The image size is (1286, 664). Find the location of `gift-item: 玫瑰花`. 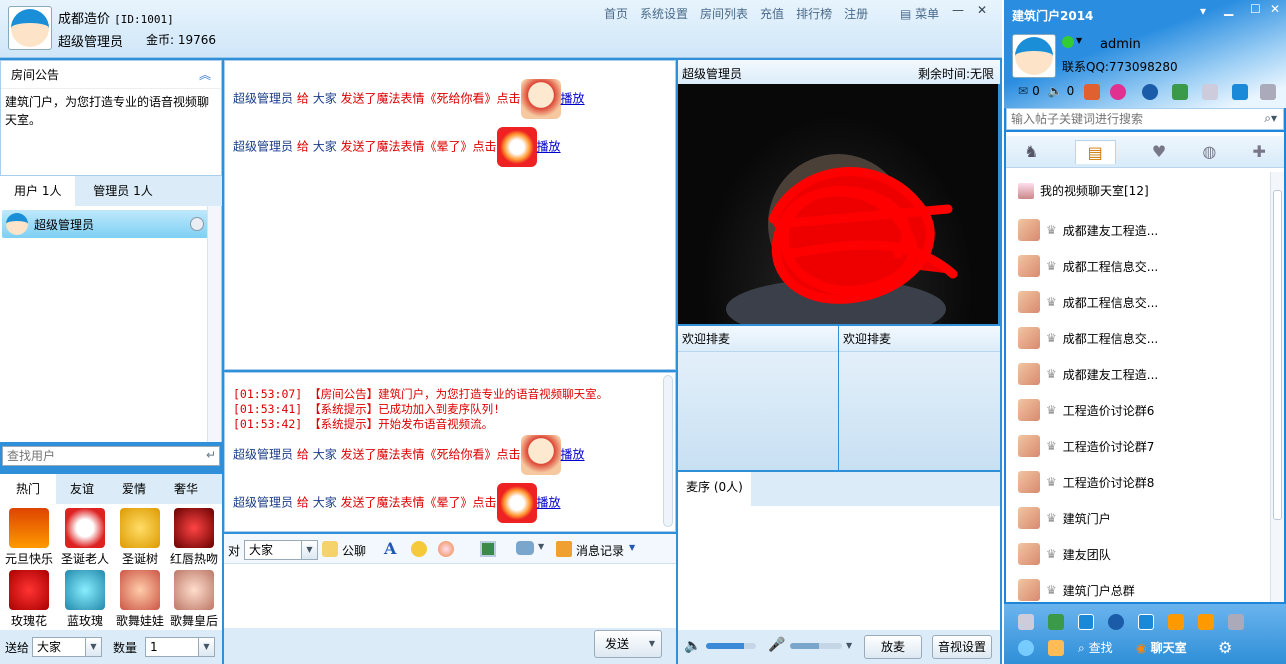

gift-item: 玫瑰花 is located at coordinates (29, 597).